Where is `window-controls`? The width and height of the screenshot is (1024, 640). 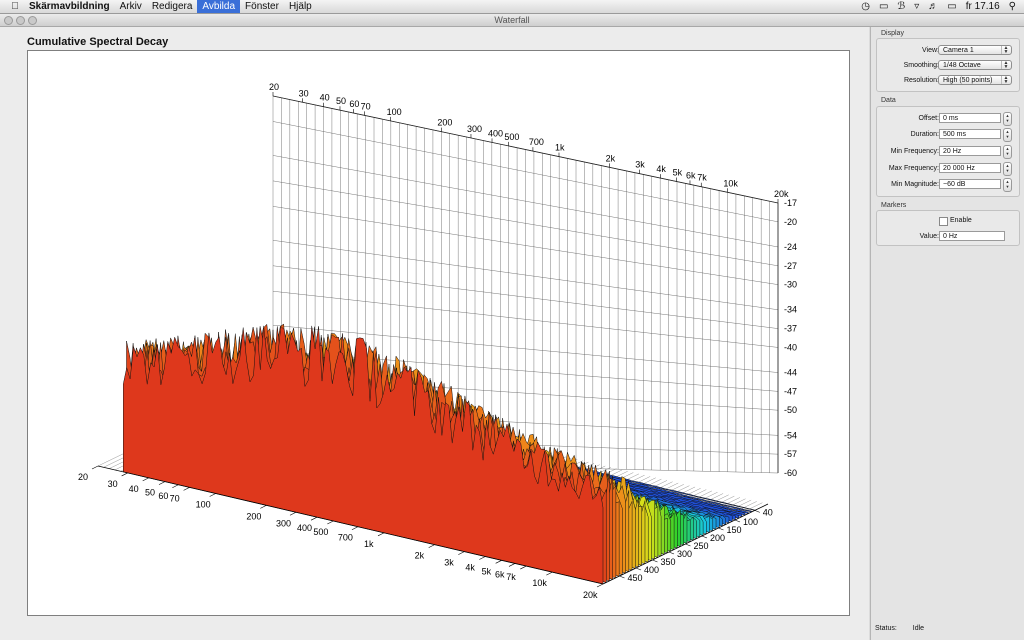
window-controls is located at coordinates (20, 20).